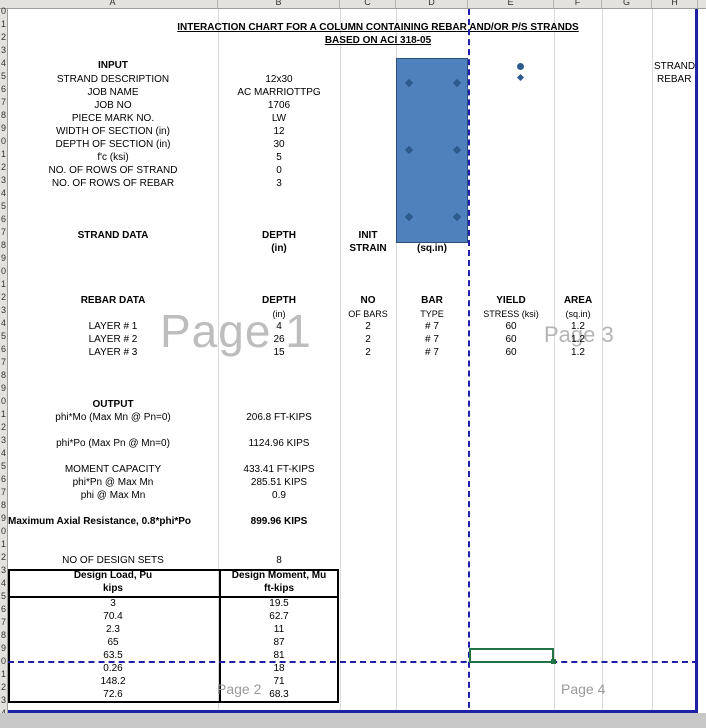  What do you see at coordinates (279, 643) in the screenshot?
I see `design-mu: 87` at bounding box center [279, 643].